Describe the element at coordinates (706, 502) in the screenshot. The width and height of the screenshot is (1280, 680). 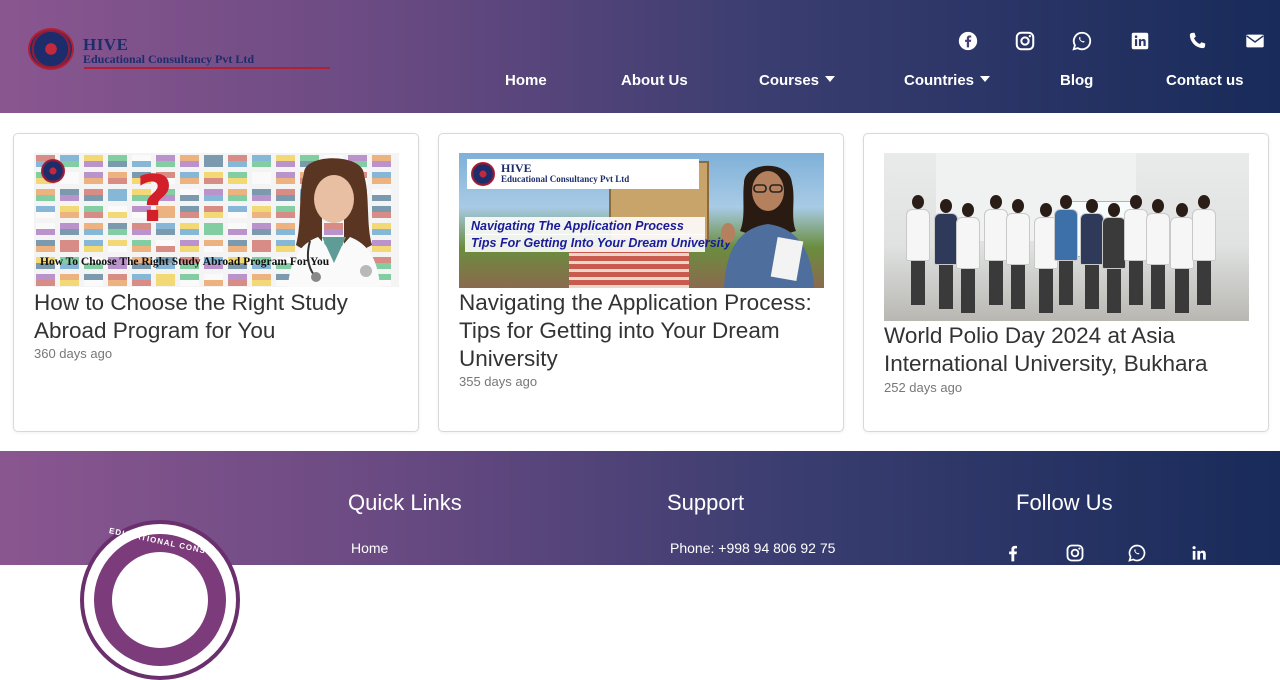
I see `support-heading: Support` at that location.